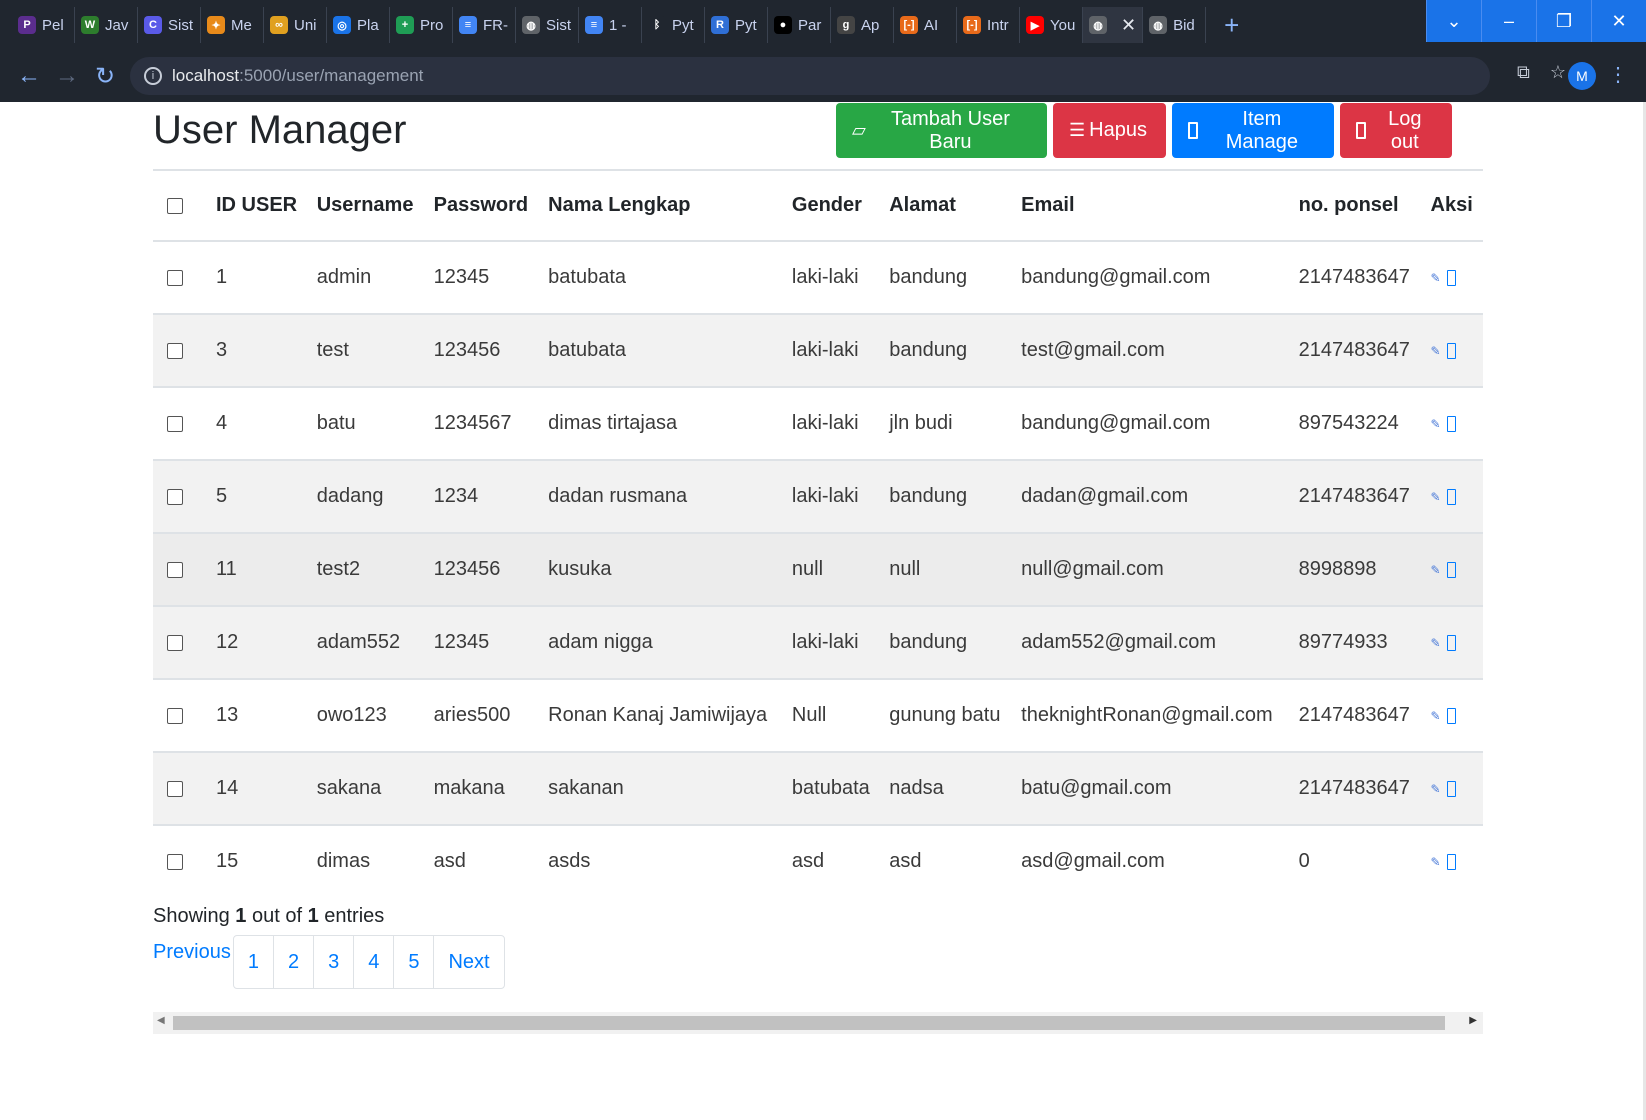 Image resolution: width=1646 pixels, height=1120 pixels. I want to click on scrollbar-thumb, so click(809, 1023).